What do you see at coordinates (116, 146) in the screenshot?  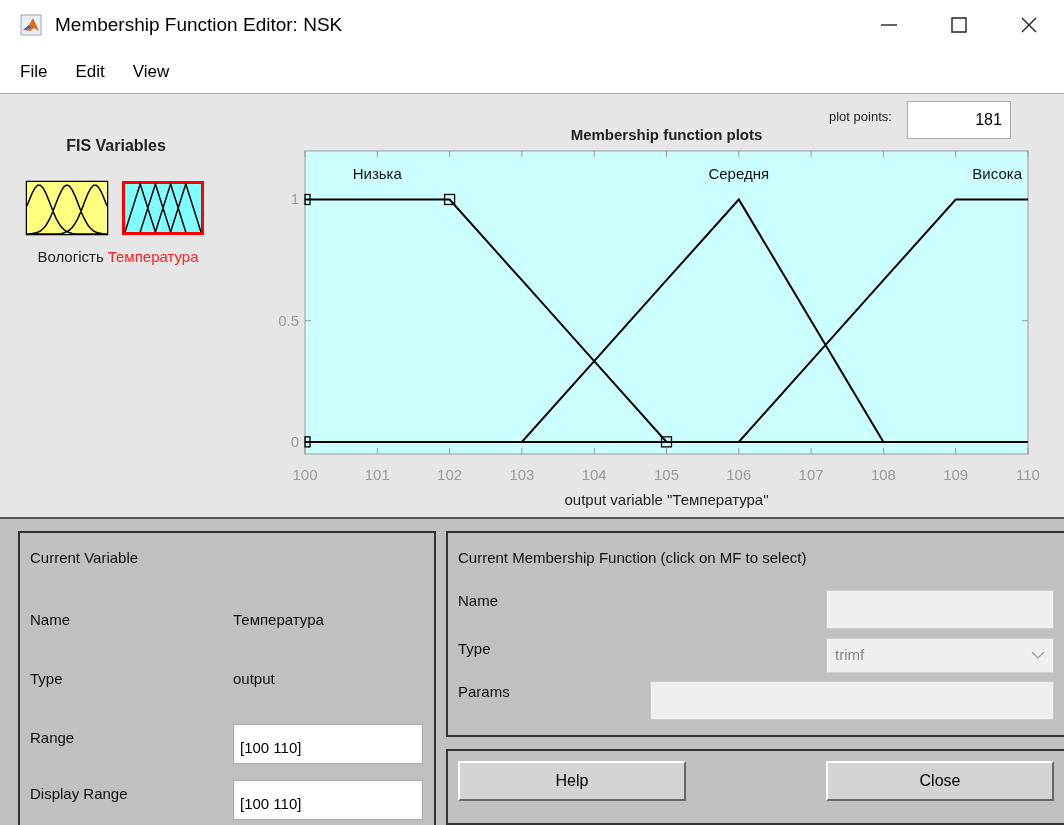 I see `section-title: FIS Variables` at bounding box center [116, 146].